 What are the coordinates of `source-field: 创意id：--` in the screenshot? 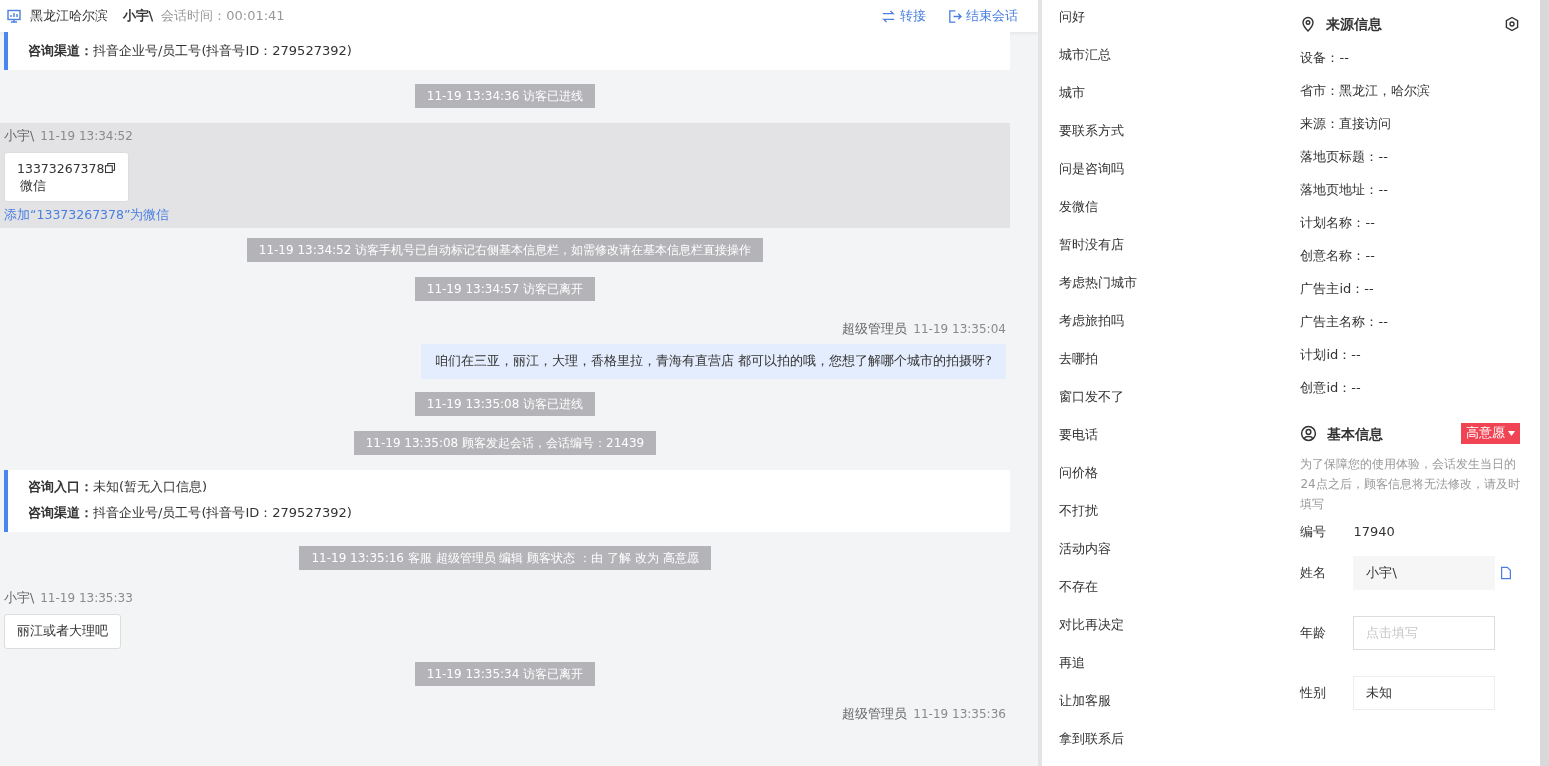 It's located at (1410, 387).